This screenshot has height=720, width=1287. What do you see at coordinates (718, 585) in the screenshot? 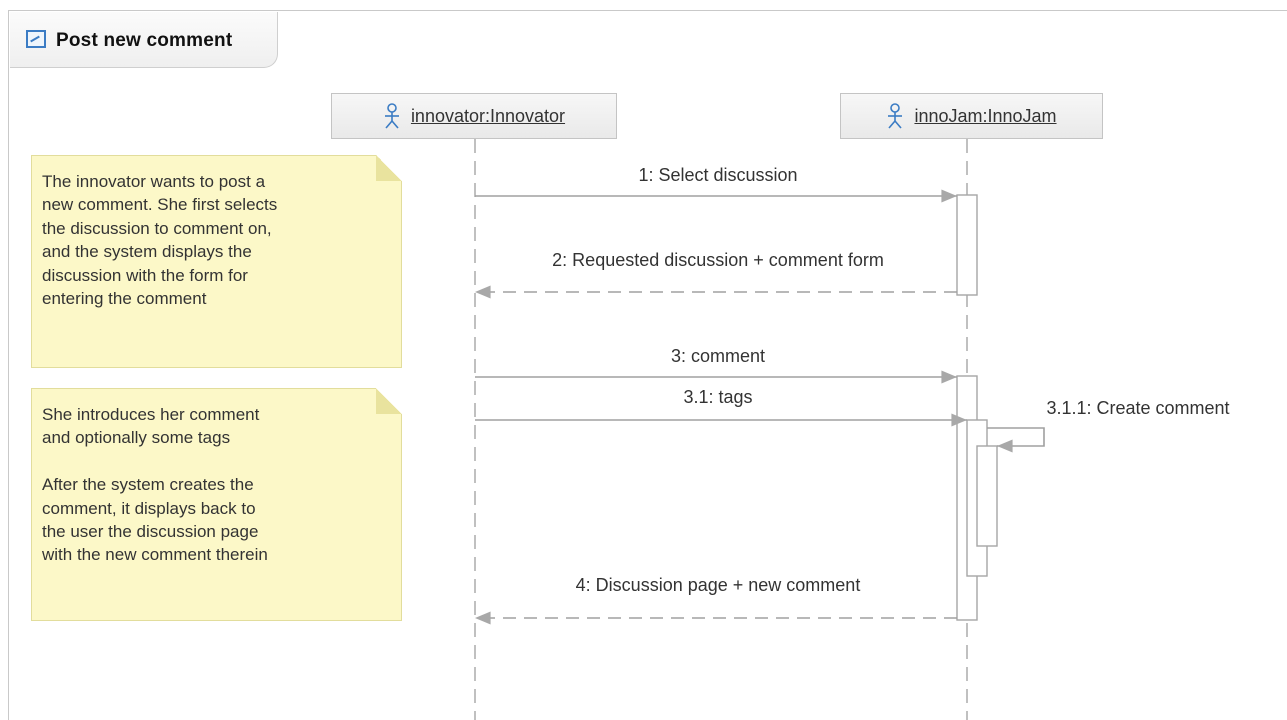
I see `message-label: 4: Discussion page + new comment` at bounding box center [718, 585].